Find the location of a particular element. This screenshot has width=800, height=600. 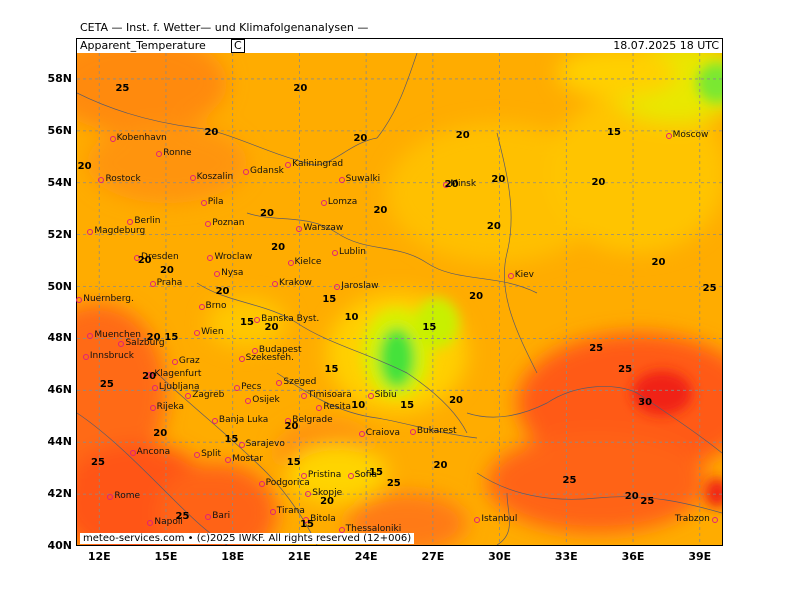

city-name: Kaliningrad is located at coordinates (318, 163).